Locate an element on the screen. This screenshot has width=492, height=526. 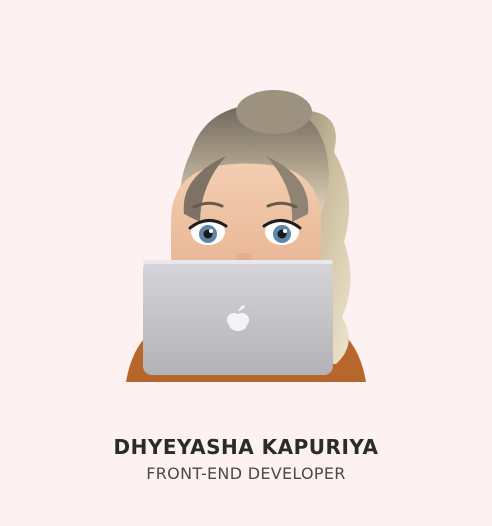
profile-role: FRONT-END DEVELOPER is located at coordinates (246, 473).